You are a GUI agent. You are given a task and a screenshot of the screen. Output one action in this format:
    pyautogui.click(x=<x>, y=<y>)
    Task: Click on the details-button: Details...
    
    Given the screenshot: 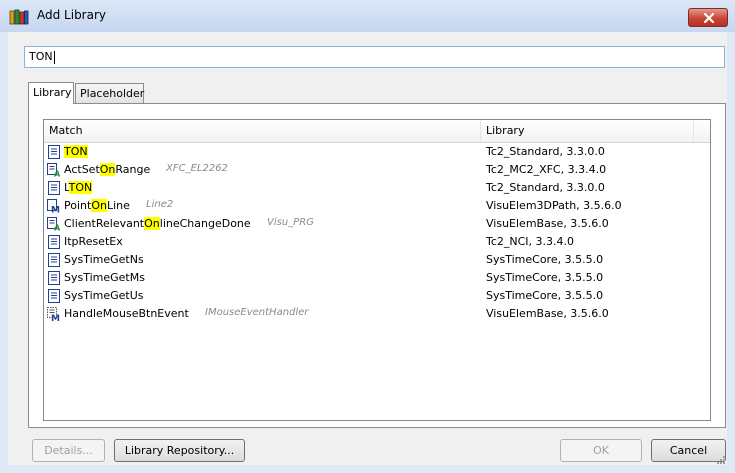 What is the action you would take?
    pyautogui.click(x=68, y=450)
    